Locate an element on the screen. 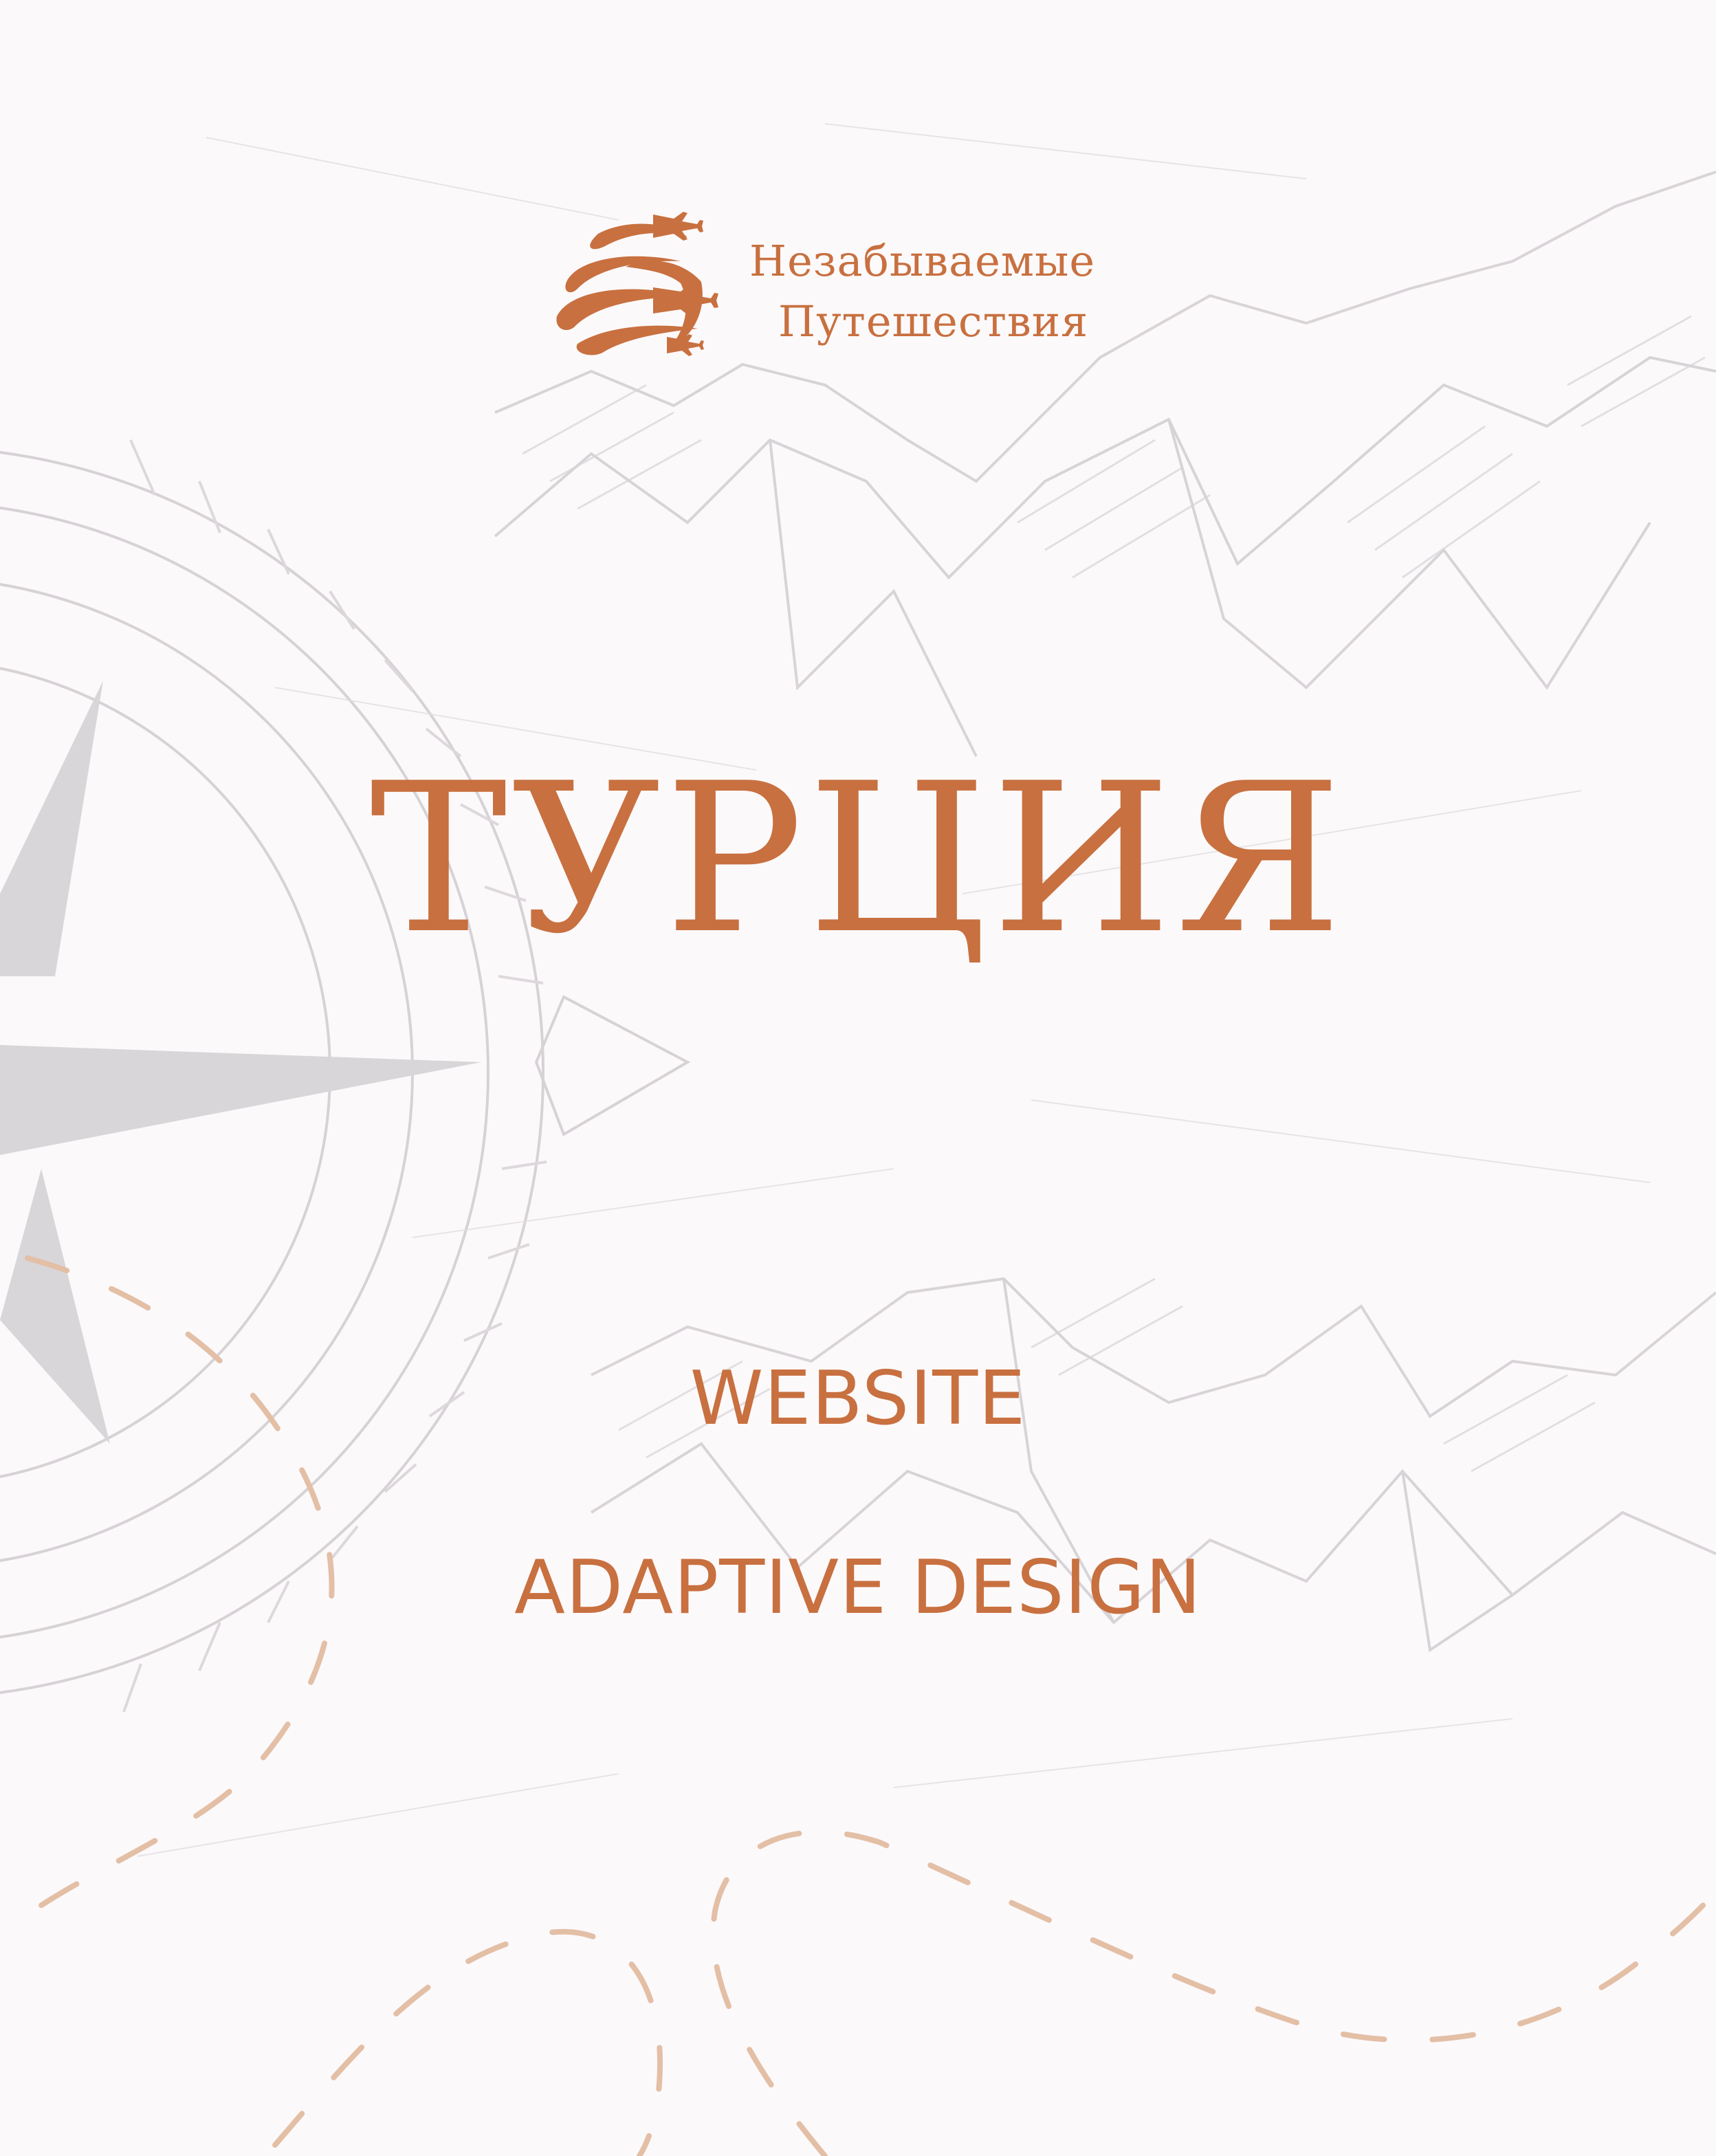 The width and height of the screenshot is (1716, 2156). brand-logo: Незабываемые Путешествия is located at coordinates (859, 282).